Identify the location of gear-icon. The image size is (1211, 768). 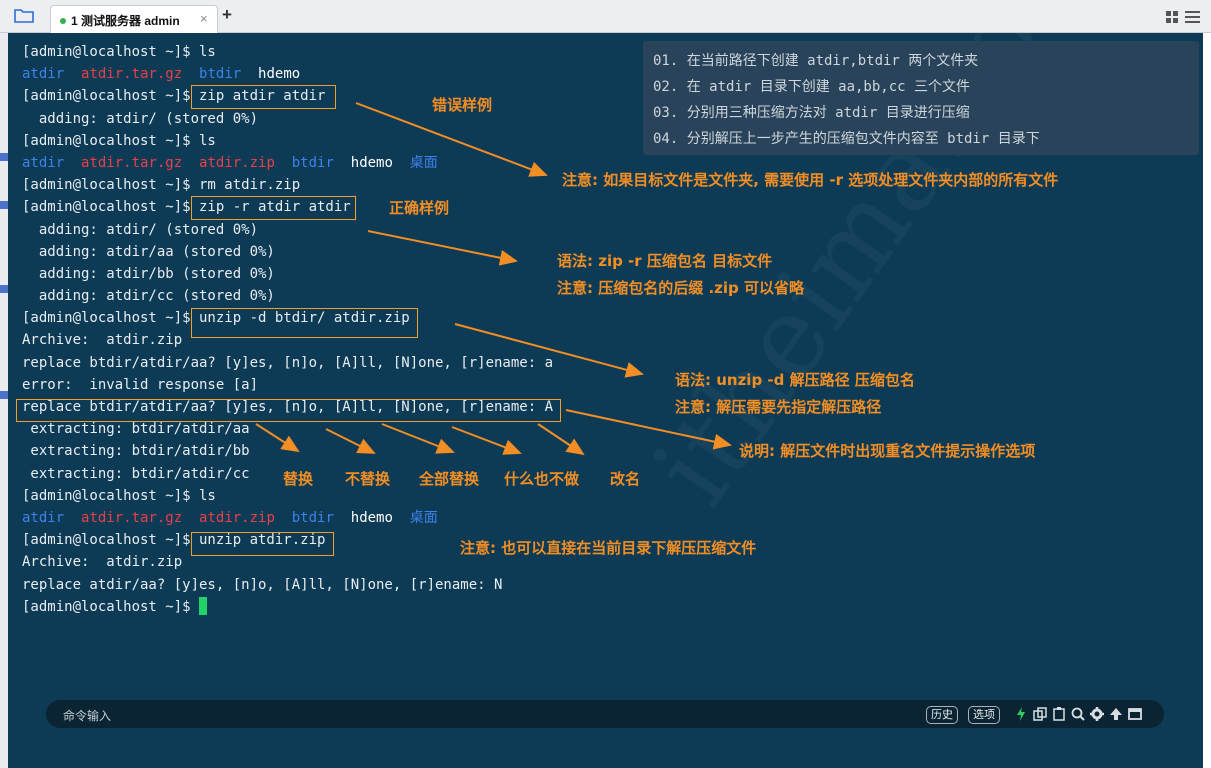
(1097, 714).